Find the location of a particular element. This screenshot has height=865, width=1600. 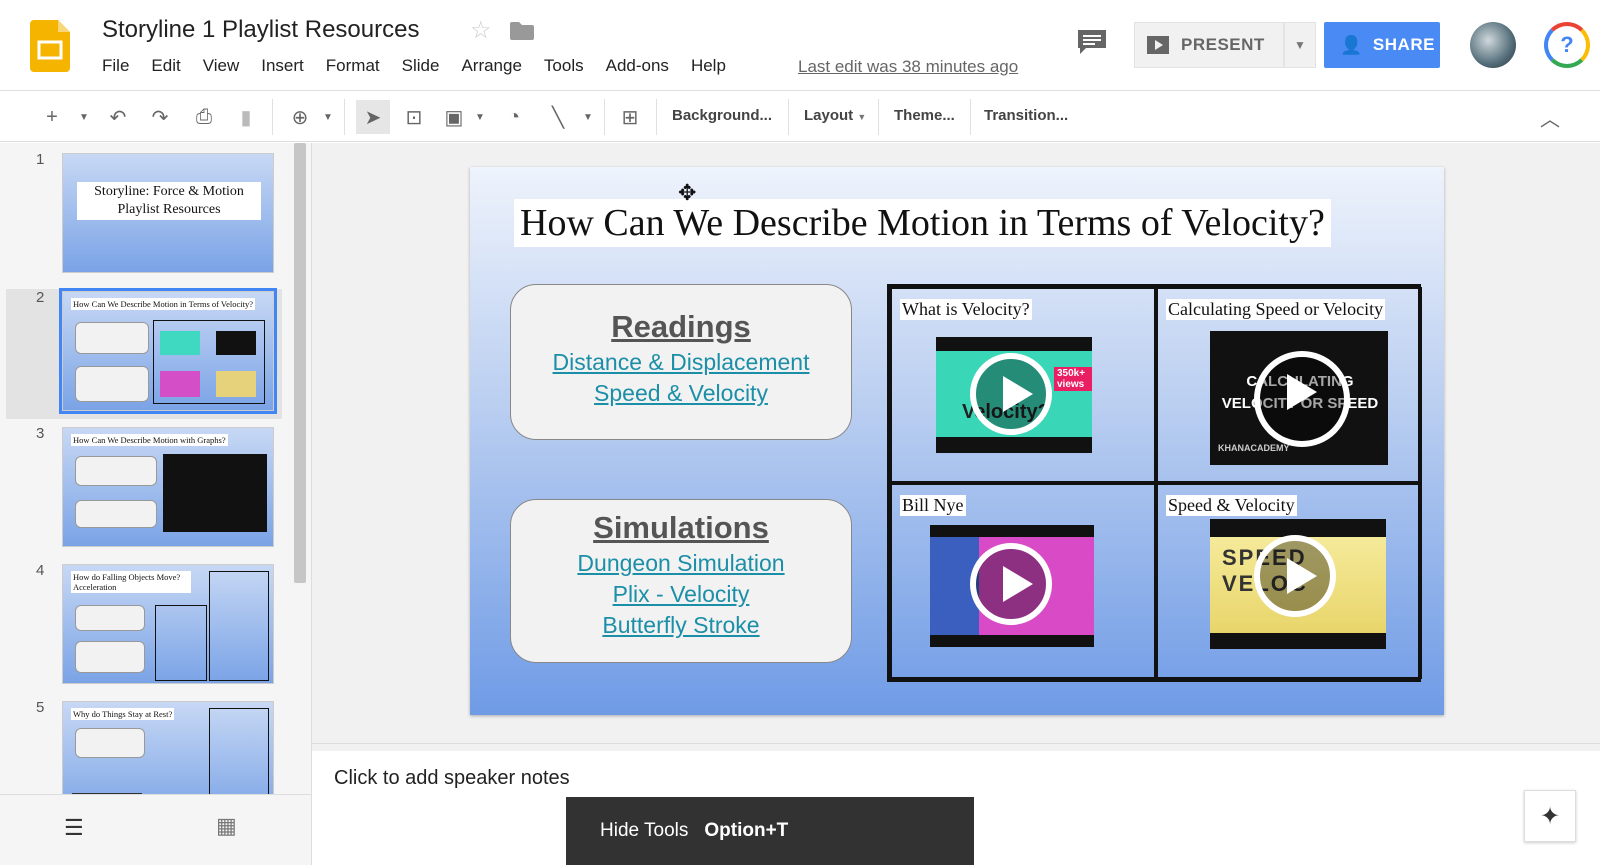

layout-button: Layout ▼ is located at coordinates (835, 115).